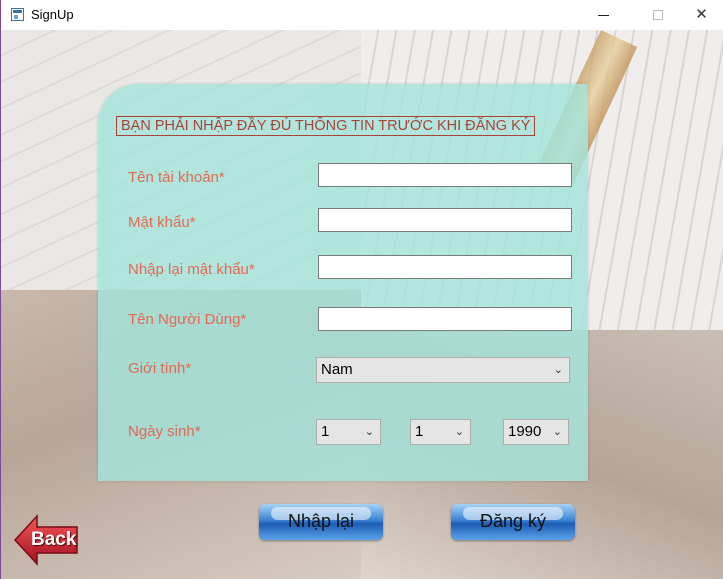 The height and width of the screenshot is (579, 723). I want to click on register-button: Đăng ký, so click(513, 522).